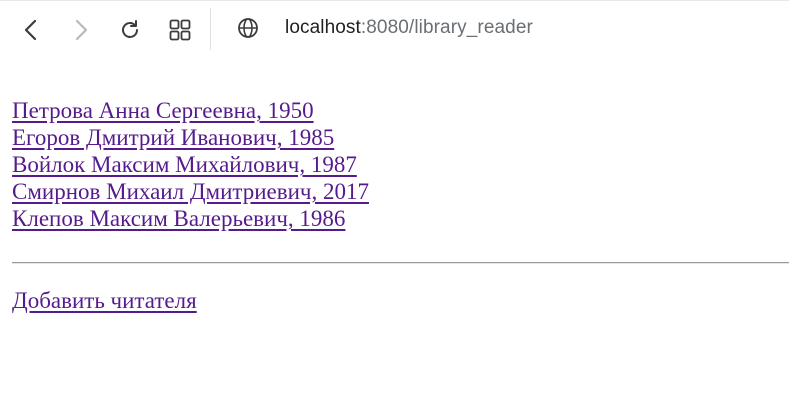 The height and width of the screenshot is (420, 789). What do you see at coordinates (210, 29) in the screenshot?
I see `toolbar-separator` at bounding box center [210, 29].